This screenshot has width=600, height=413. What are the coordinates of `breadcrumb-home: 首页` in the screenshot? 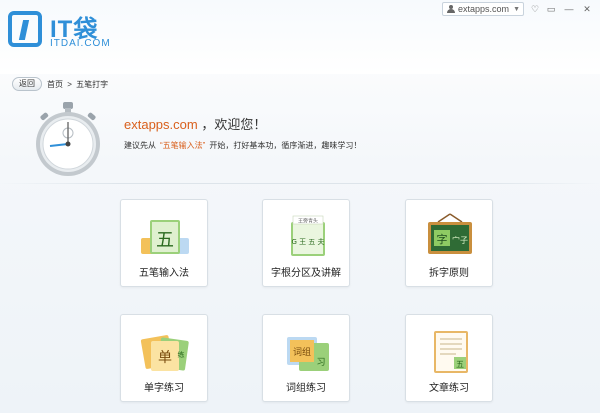 It's located at (55, 84).